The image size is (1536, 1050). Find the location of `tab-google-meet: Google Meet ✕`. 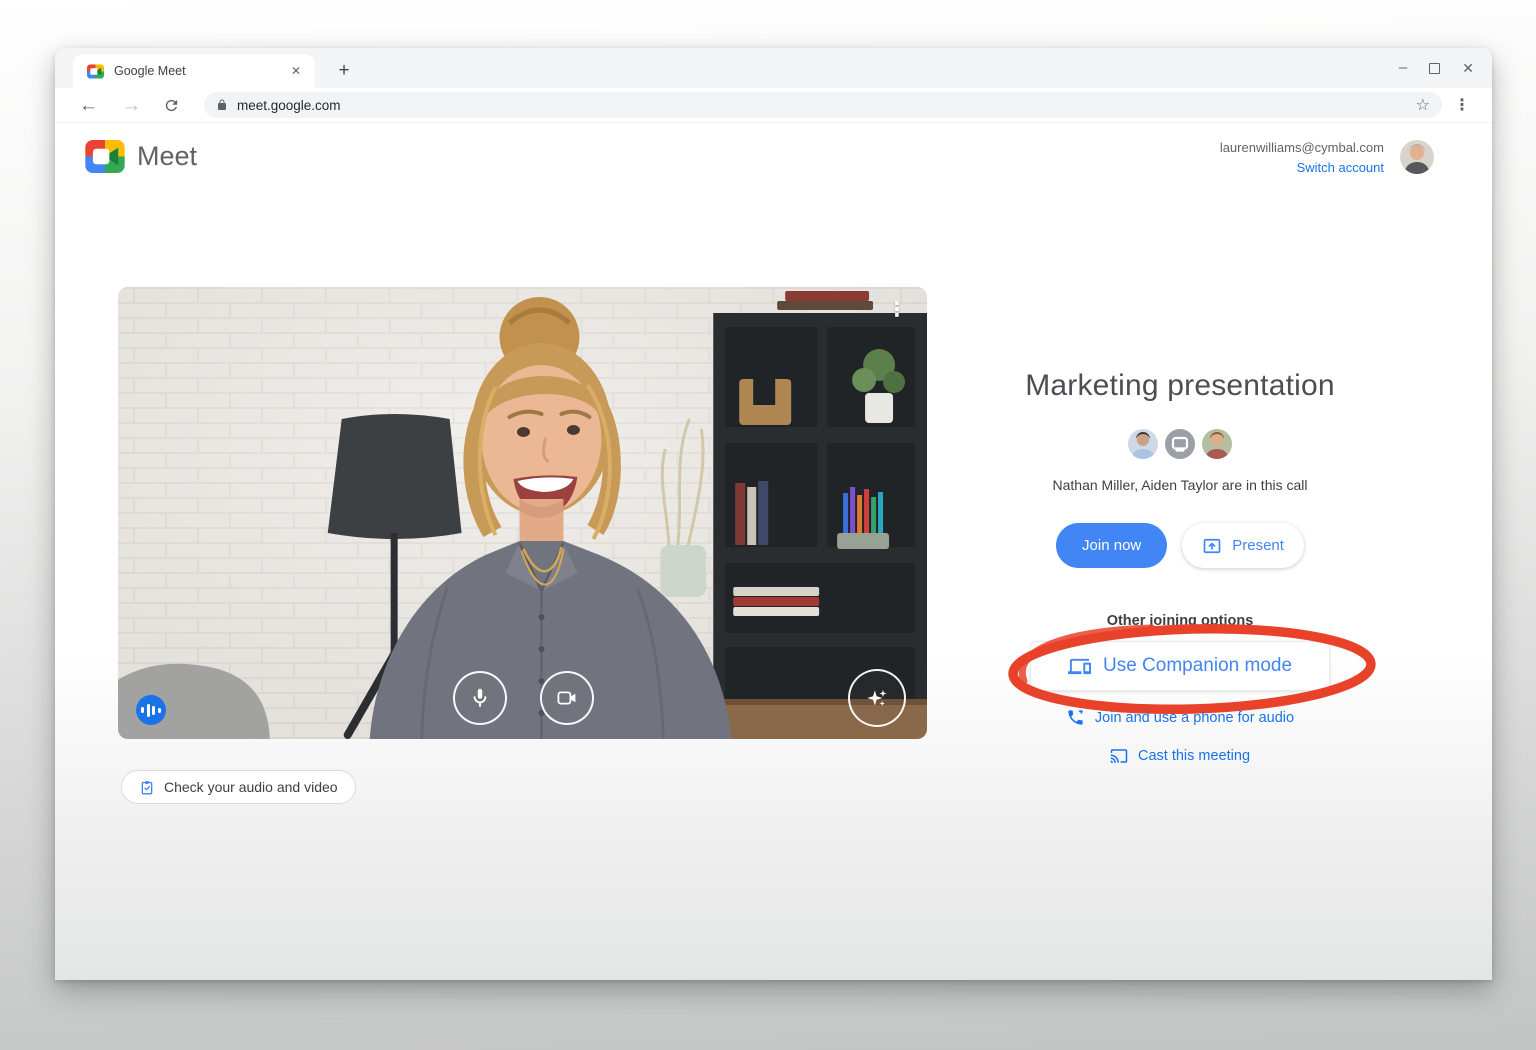

tab-google-meet: Google Meet ✕ is located at coordinates (194, 71).